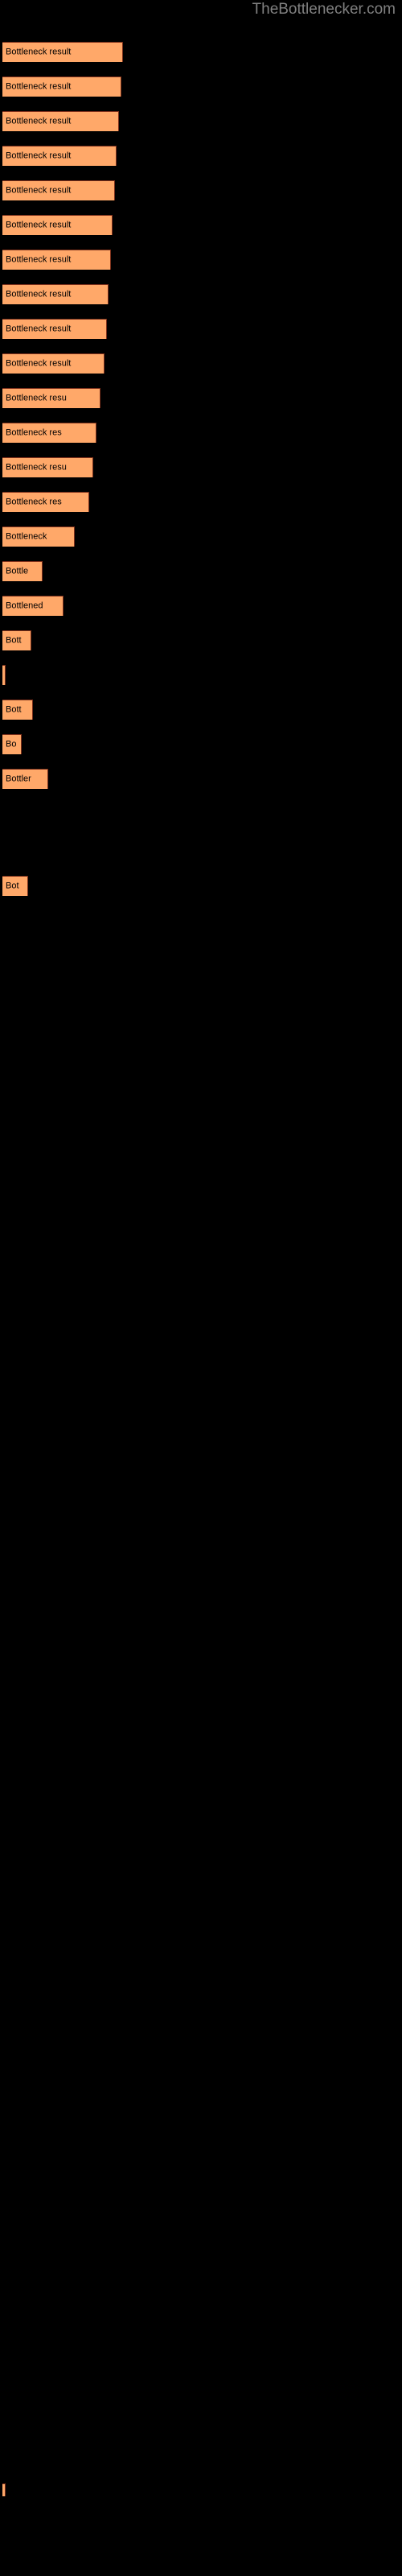 The height and width of the screenshot is (2576, 402). Describe the element at coordinates (12, 886) in the screenshot. I see `bar-label: Bot` at that location.